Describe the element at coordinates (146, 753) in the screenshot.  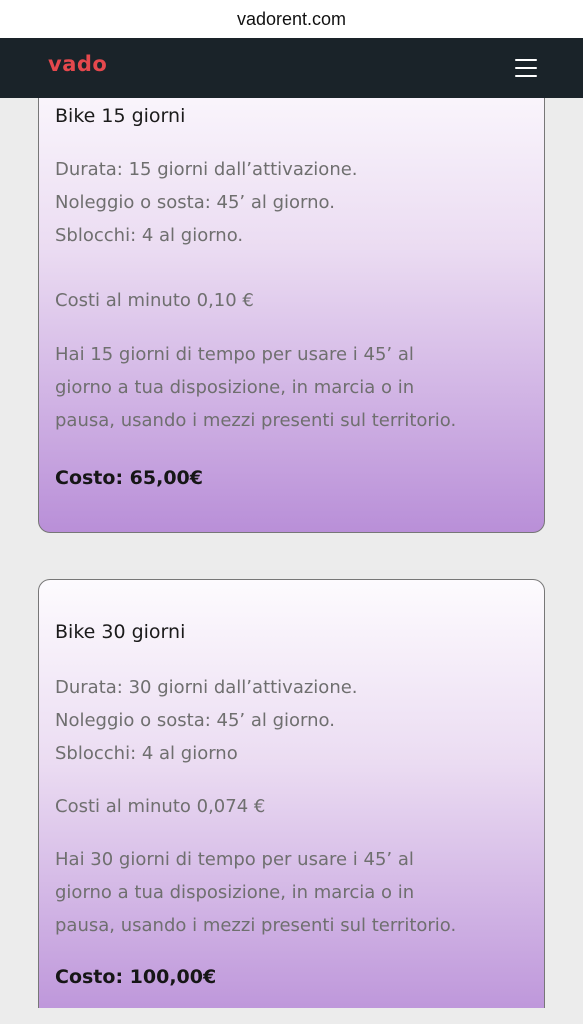
I see `plan-detail-unlocks: Sblocchi: 4 al giorno` at that location.